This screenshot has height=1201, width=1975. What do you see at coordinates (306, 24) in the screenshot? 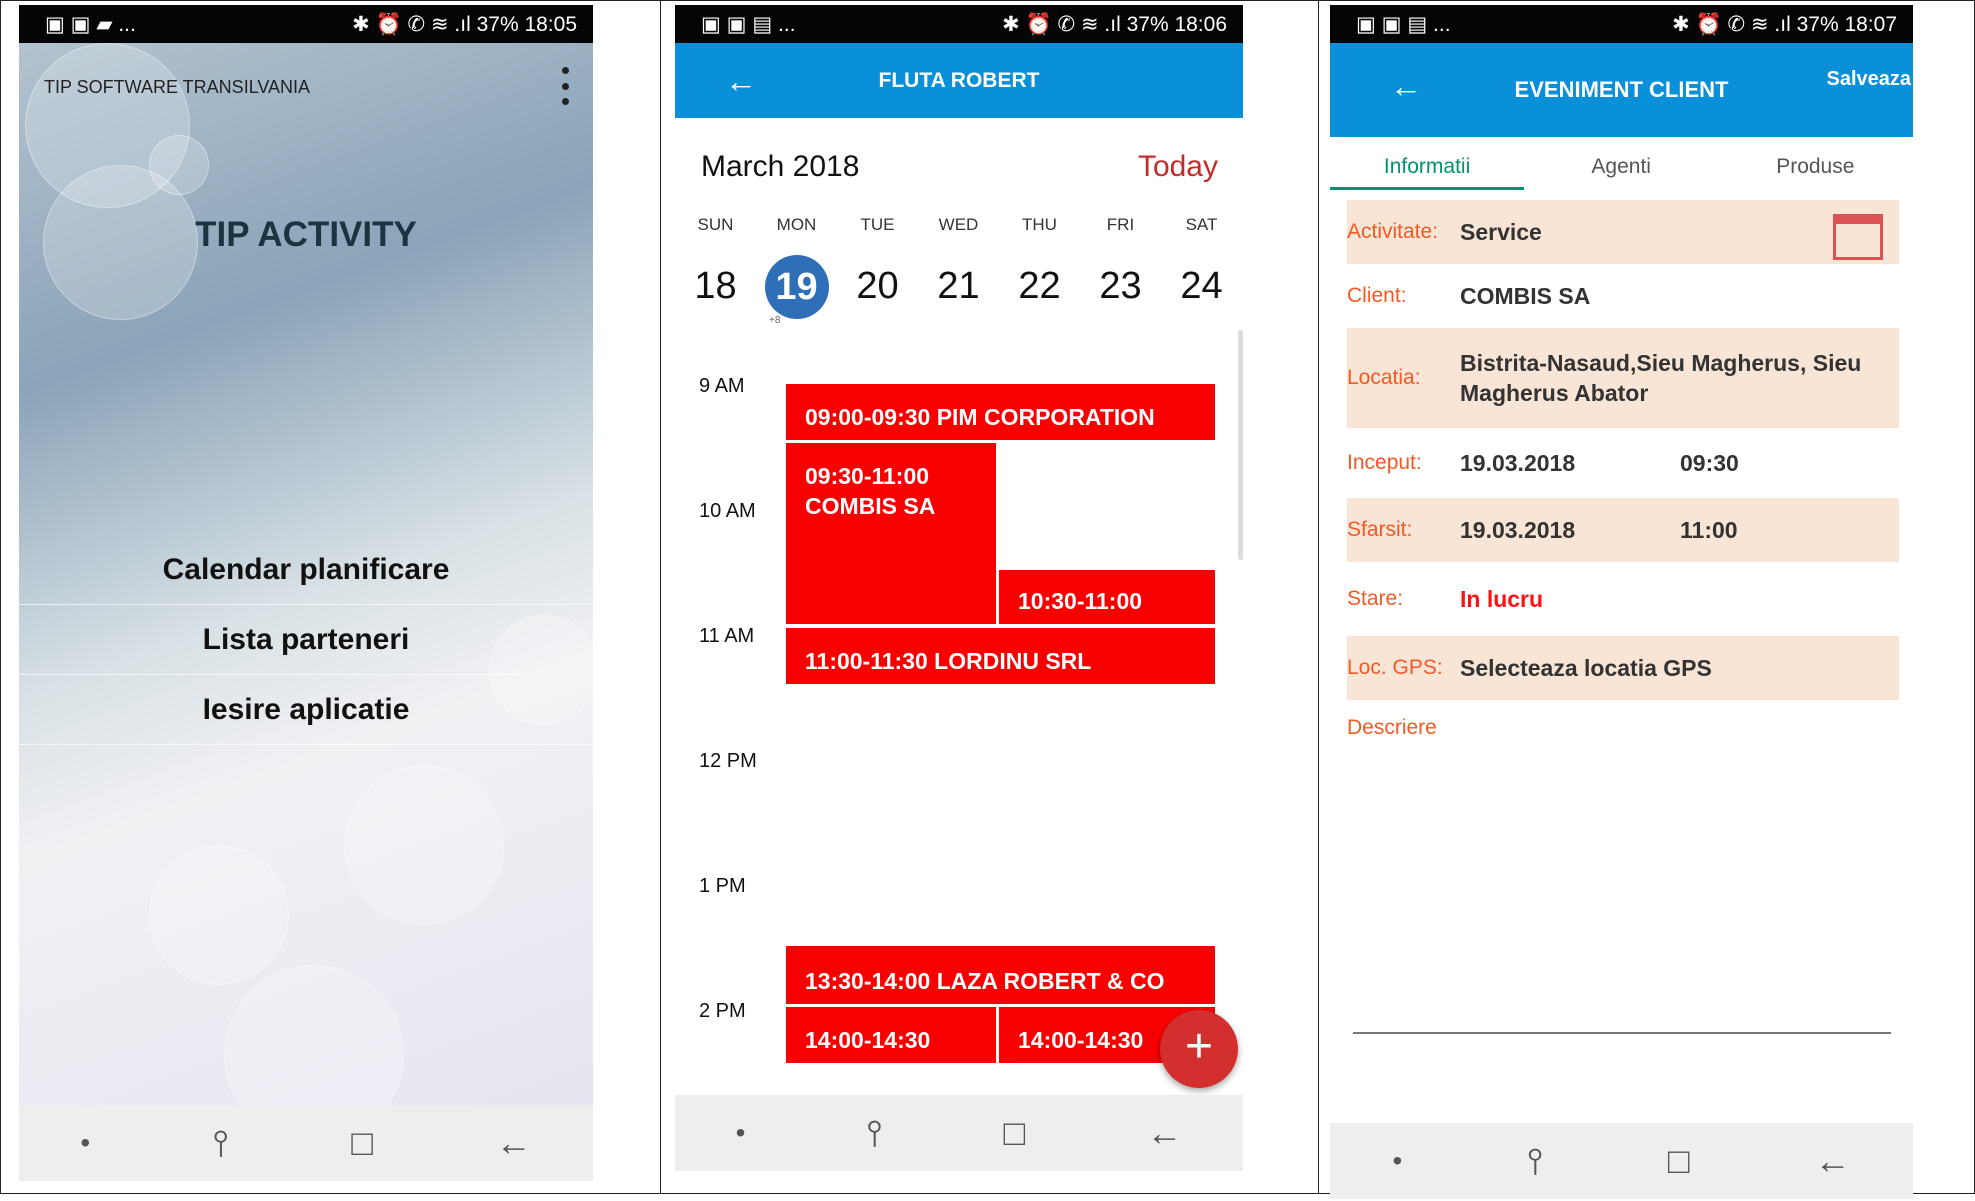
I see `status-bar: ▣ ▣ ▰ ... ✱ ⏰ ✆ ≋ .ıl 37% 18:05` at bounding box center [306, 24].